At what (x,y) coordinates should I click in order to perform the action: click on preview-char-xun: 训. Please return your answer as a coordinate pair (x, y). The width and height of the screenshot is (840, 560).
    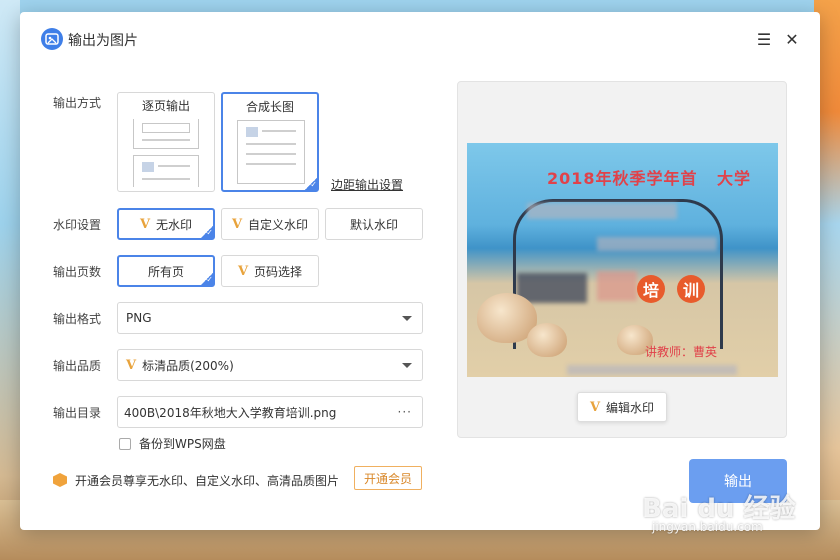
    Looking at the image, I should click on (691, 289).